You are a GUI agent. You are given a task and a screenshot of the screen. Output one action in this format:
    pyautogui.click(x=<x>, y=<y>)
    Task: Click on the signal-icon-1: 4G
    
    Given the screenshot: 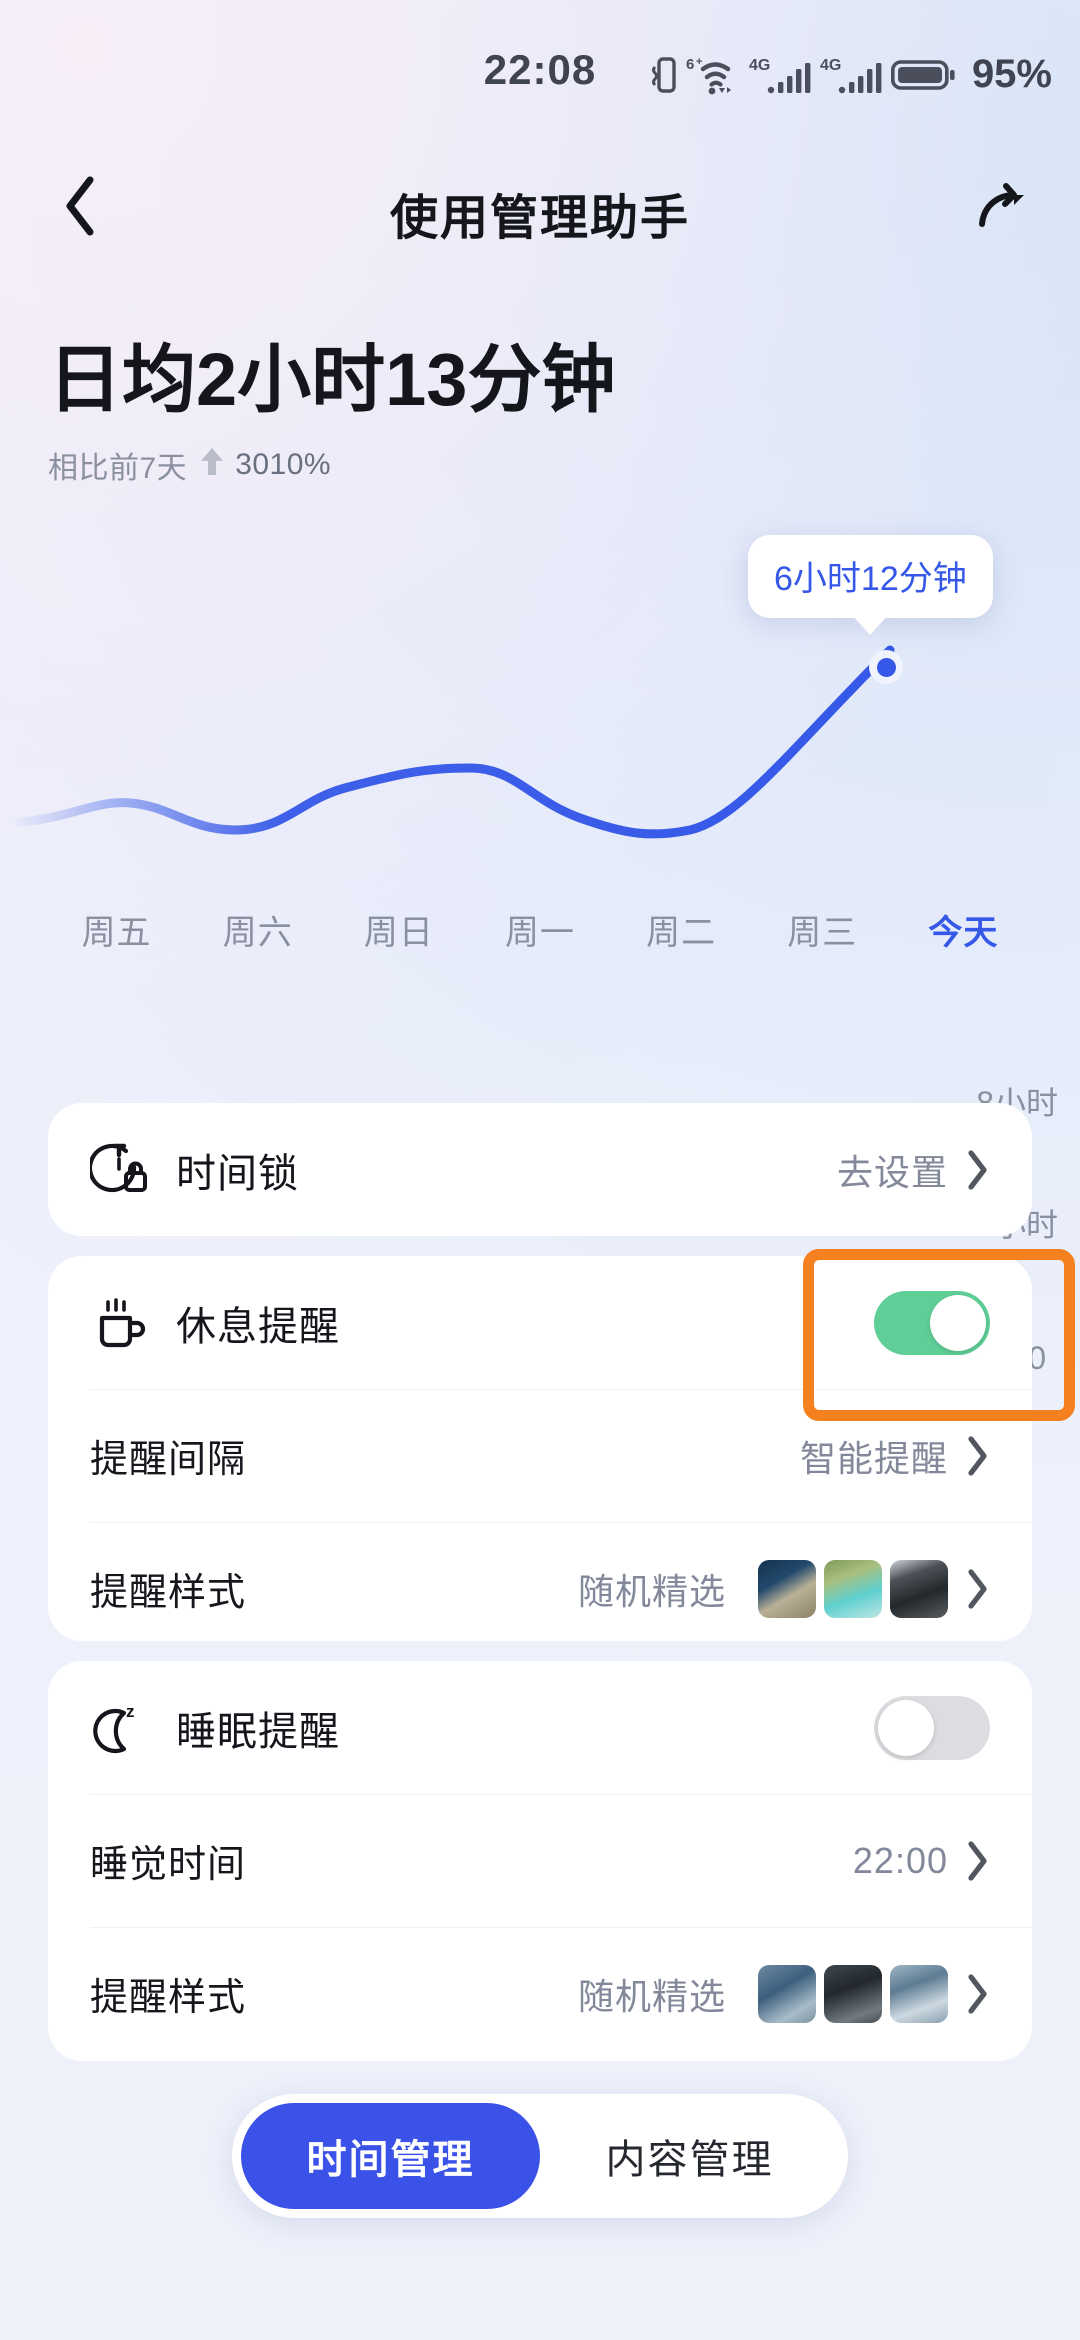 What is the action you would take?
    pyautogui.click(x=780, y=75)
    